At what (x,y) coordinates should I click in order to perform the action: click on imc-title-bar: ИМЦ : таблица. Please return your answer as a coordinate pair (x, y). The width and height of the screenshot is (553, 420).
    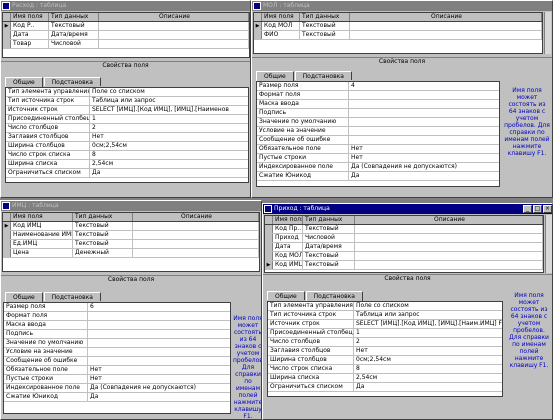
    Looking at the image, I should click on (131, 206).